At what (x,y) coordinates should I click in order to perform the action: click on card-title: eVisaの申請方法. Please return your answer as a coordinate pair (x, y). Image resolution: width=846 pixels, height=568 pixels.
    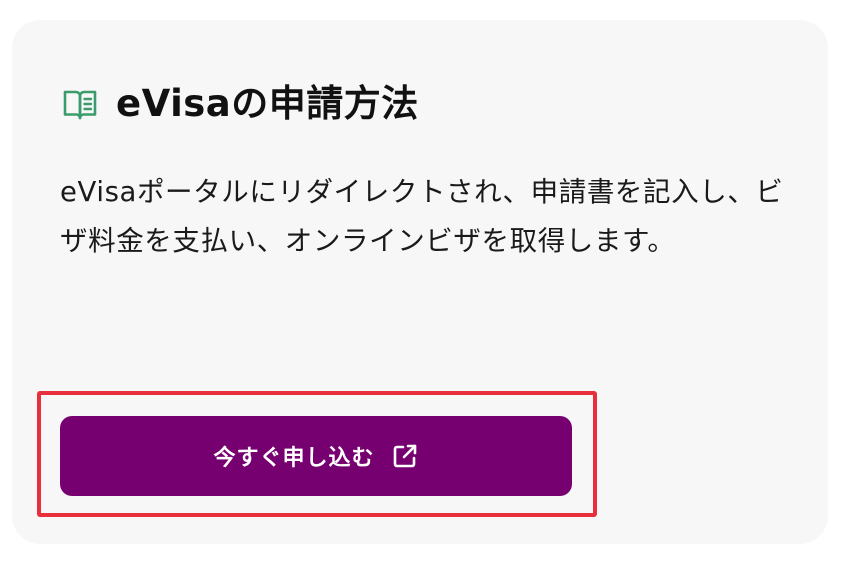
    Looking at the image, I should click on (267, 103).